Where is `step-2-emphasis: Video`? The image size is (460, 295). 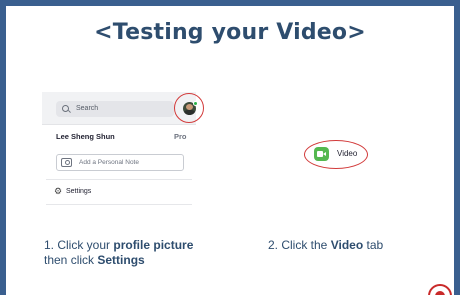 step-2-emphasis: Video is located at coordinates (347, 245).